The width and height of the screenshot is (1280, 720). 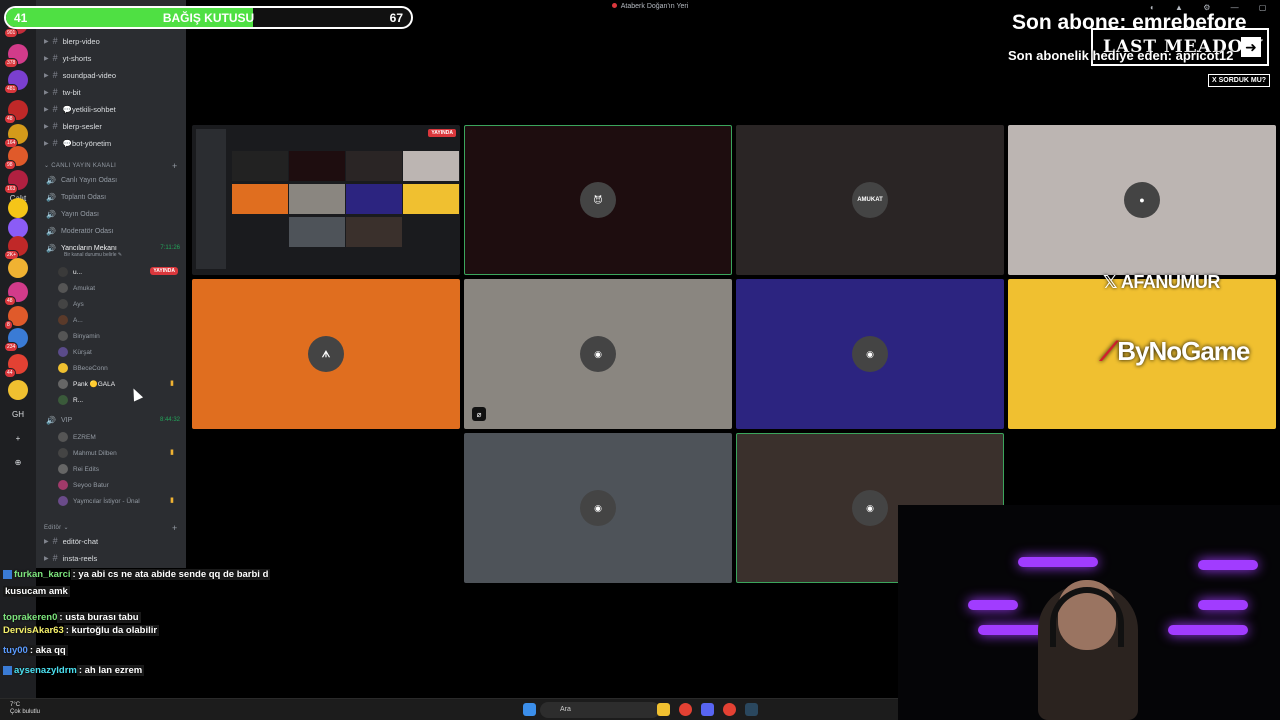 What do you see at coordinates (663, 709) in the screenshot?
I see `folder-icon` at bounding box center [663, 709].